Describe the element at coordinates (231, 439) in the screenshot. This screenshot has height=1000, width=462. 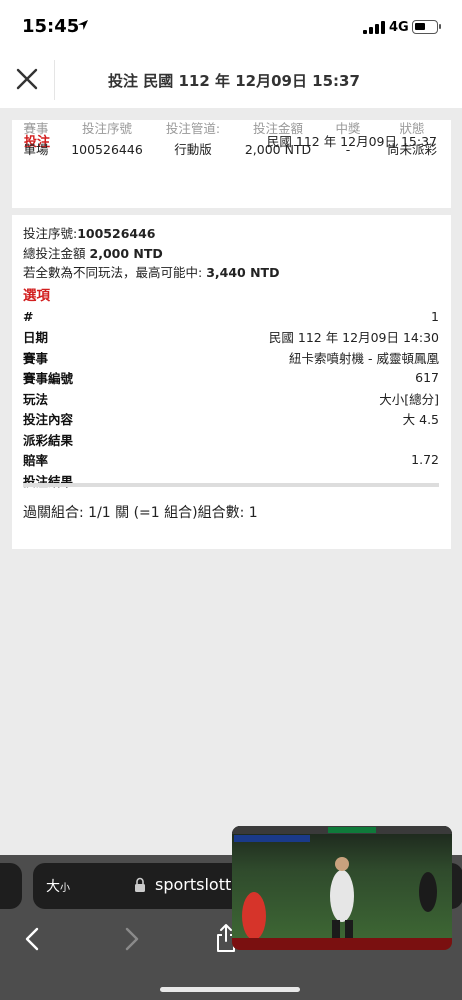
I see `table-row: 派彩結果` at that location.